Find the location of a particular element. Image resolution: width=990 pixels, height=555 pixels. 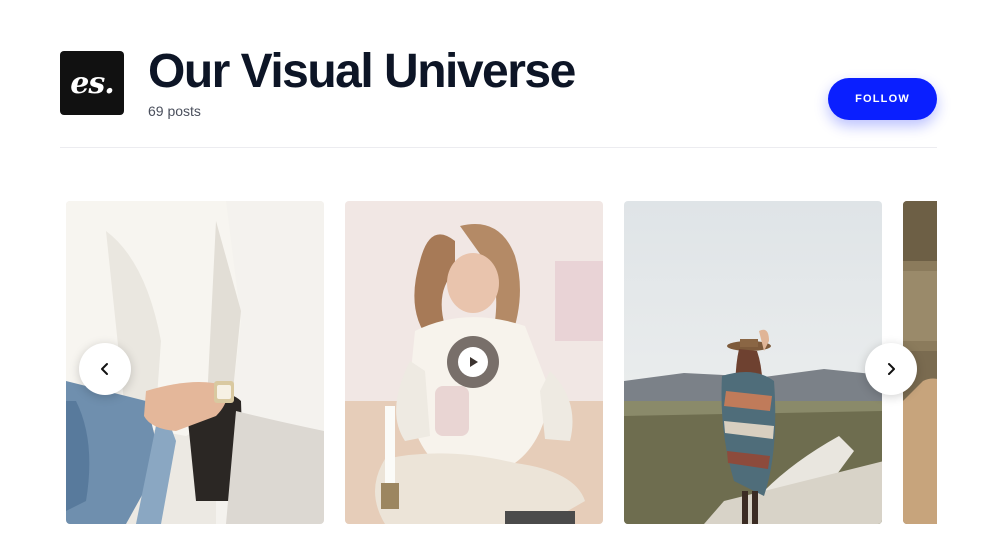

carousel-prev-button is located at coordinates (105, 369).